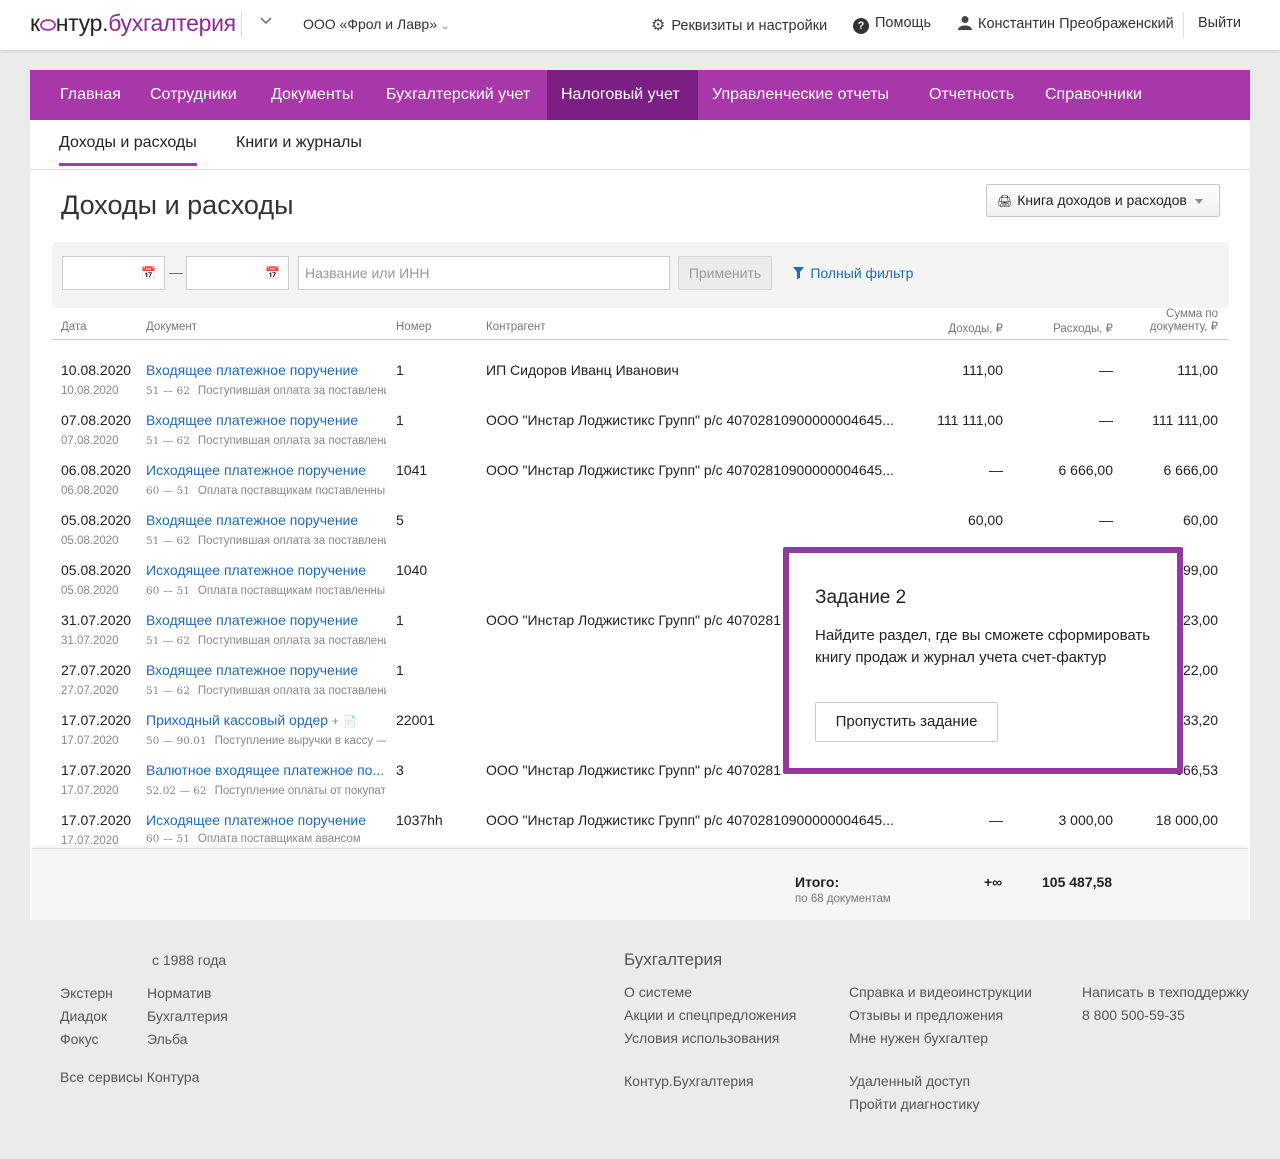  Describe the element at coordinates (90, 441) in the screenshot. I see `row-date-secondary: 07.08.2020` at that location.